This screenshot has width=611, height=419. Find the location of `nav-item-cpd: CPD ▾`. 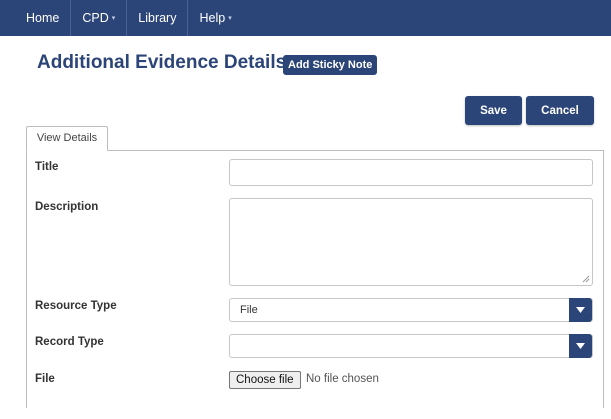

nav-item-cpd: CPD ▾ is located at coordinates (99, 18).